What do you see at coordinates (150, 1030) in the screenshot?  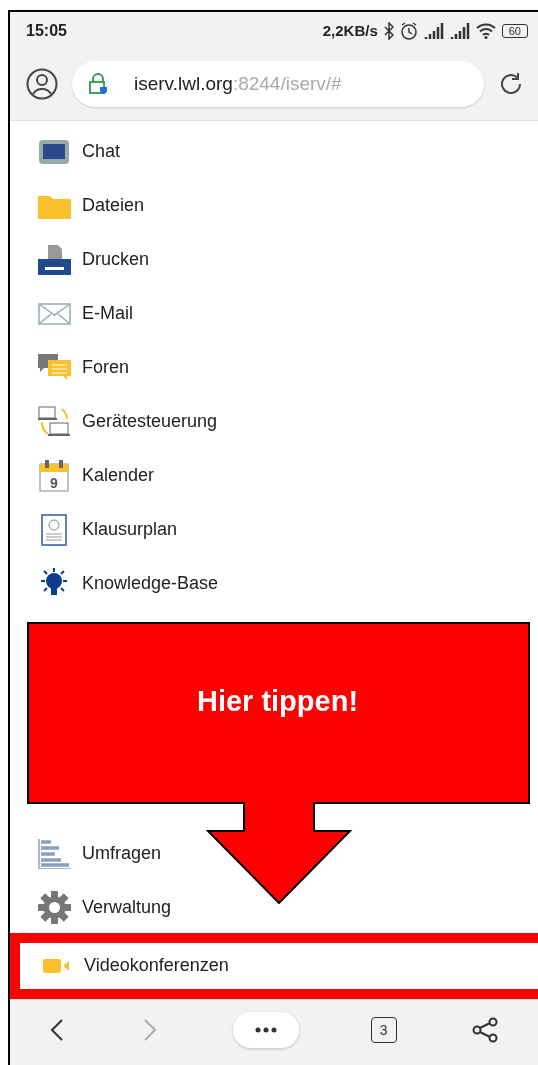 I see `chevron-right-icon` at bounding box center [150, 1030].